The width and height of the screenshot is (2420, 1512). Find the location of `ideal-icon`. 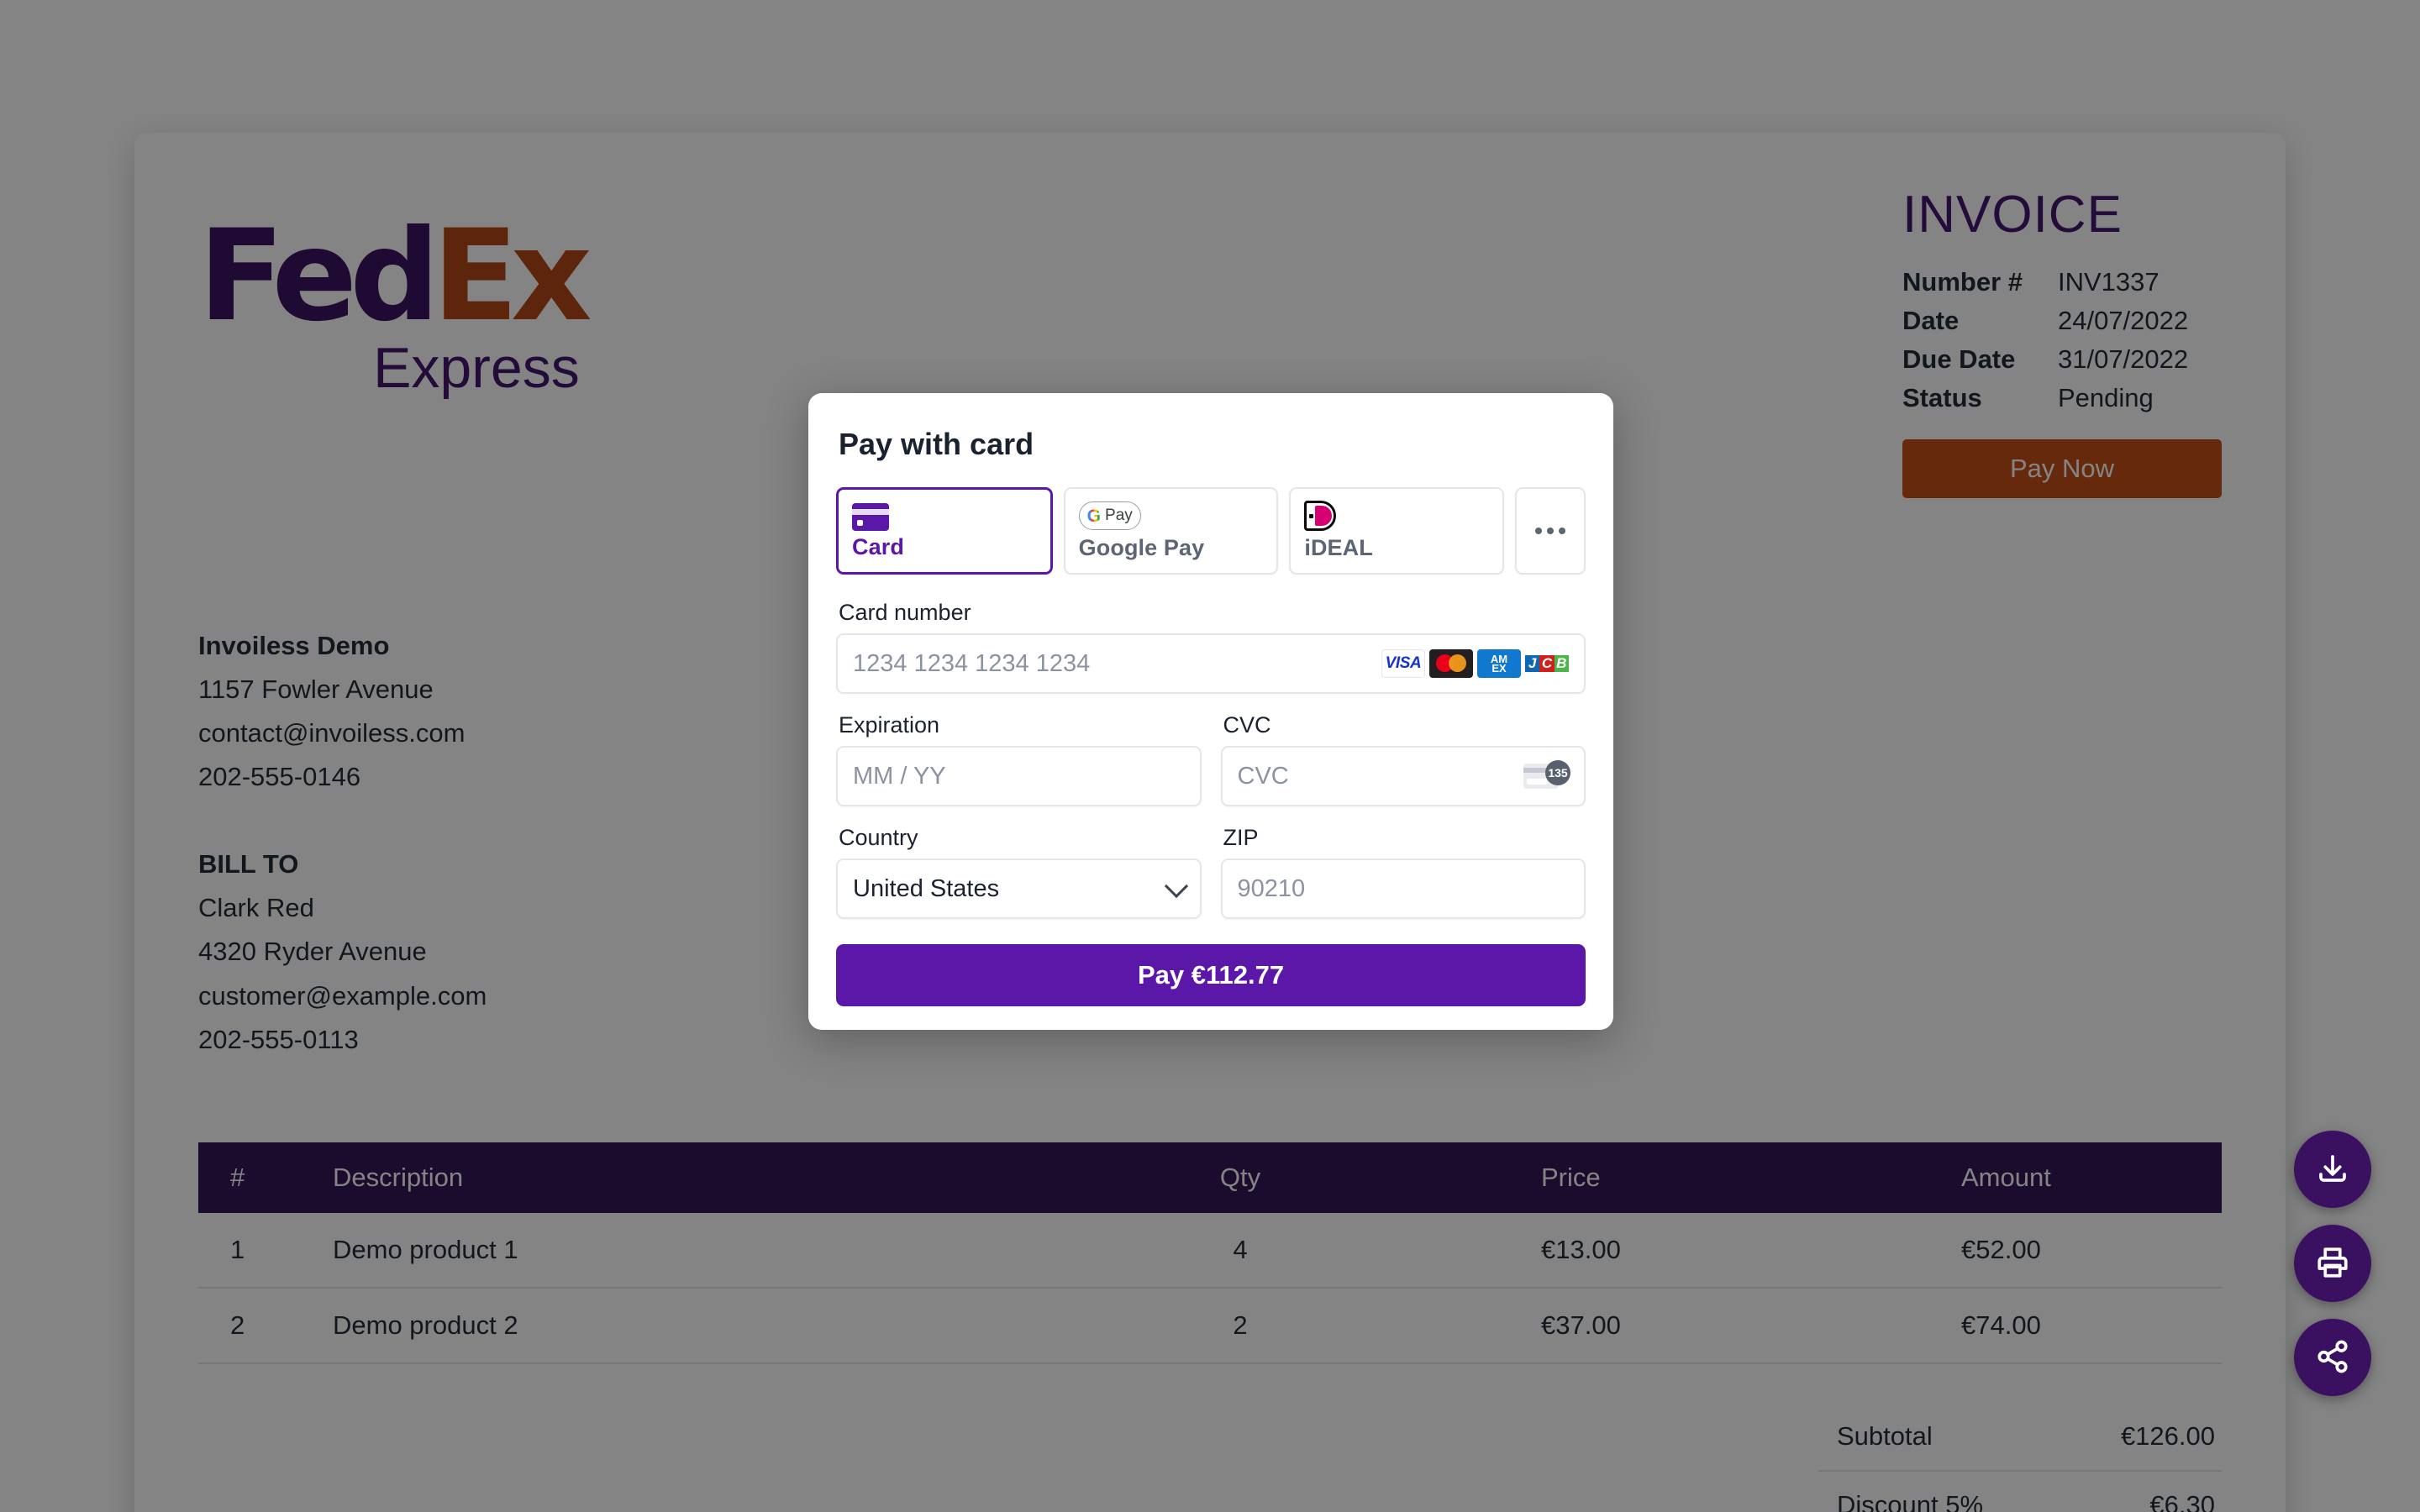

ideal-icon is located at coordinates (1396, 516).